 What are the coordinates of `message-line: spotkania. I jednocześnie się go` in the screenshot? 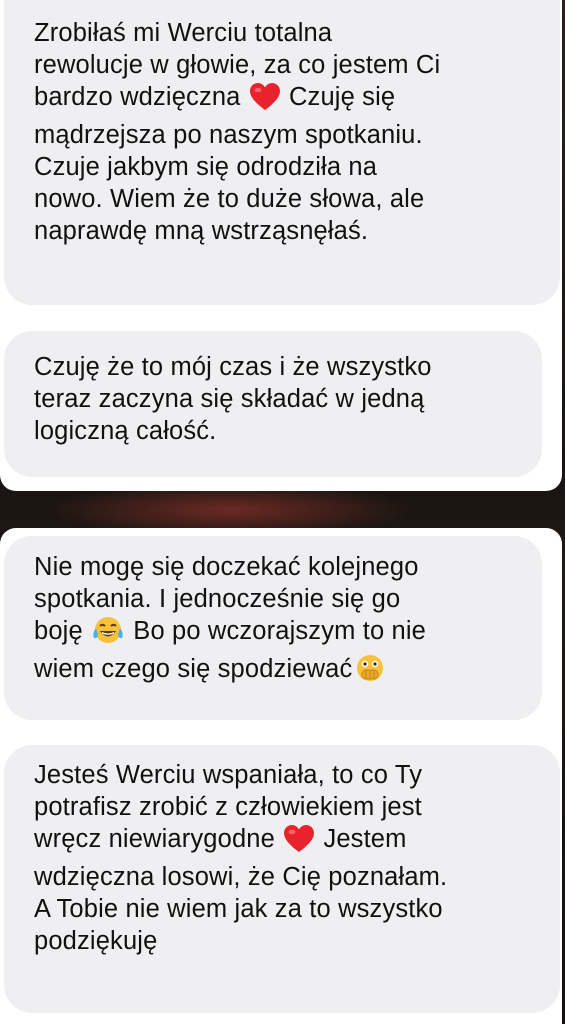 It's located at (217, 599).